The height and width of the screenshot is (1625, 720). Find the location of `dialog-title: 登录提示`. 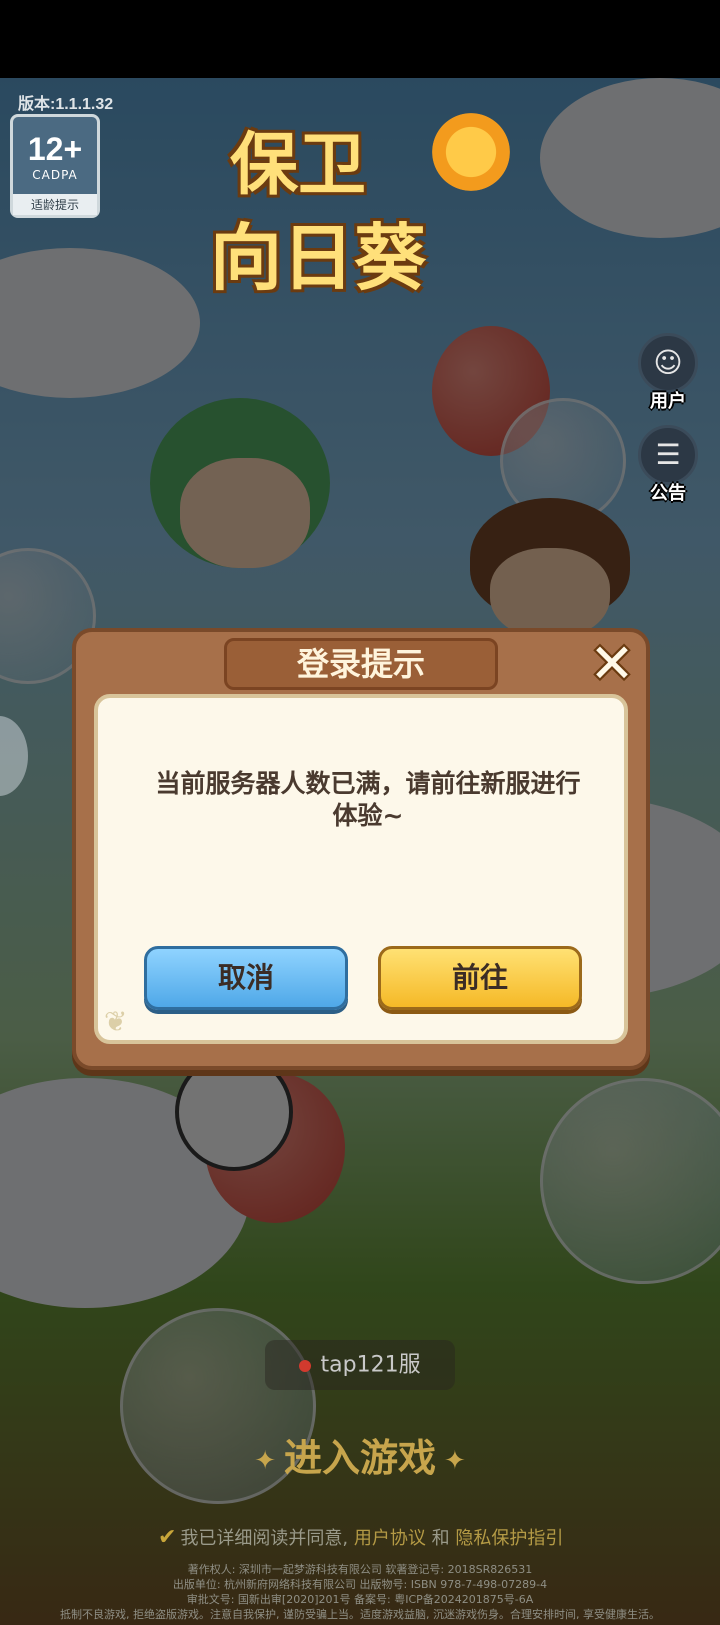

dialog-title: 登录提示 is located at coordinates (360, 664).